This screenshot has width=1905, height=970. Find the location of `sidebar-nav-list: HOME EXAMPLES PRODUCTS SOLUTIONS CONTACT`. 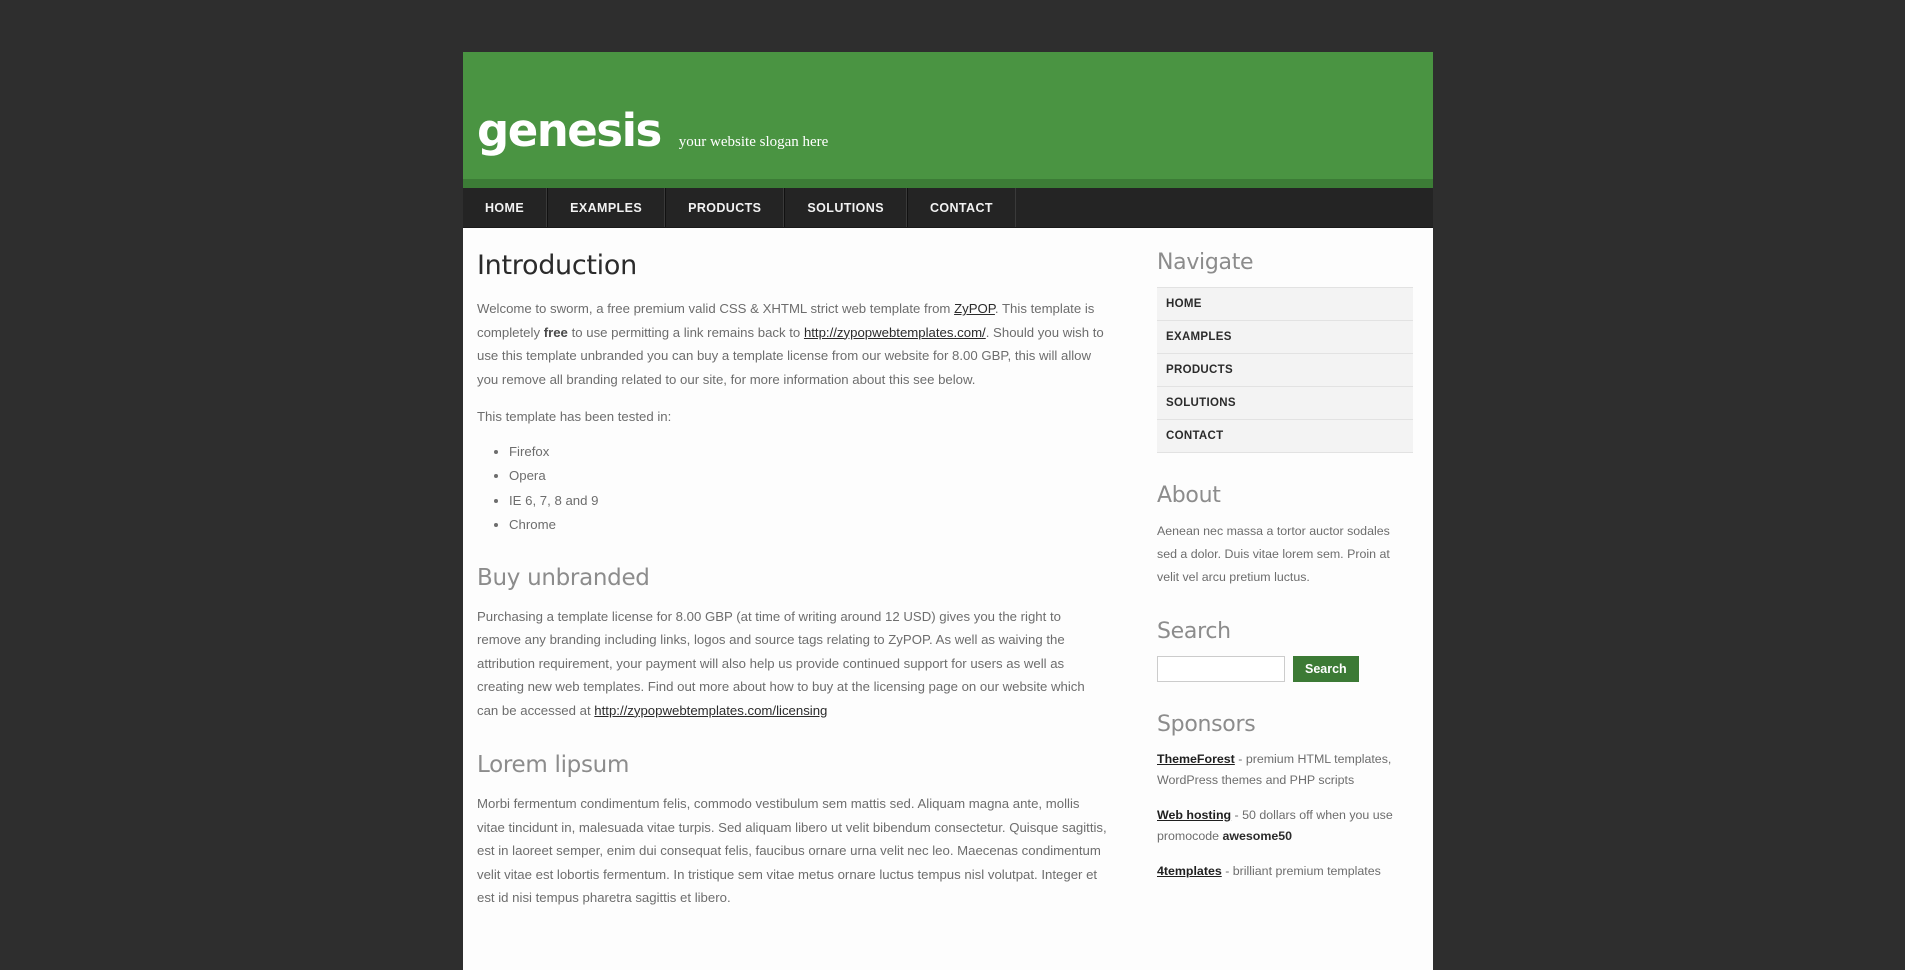

sidebar-nav-list: HOME EXAMPLES PRODUCTS SOLUTIONS CONTACT is located at coordinates (1285, 370).